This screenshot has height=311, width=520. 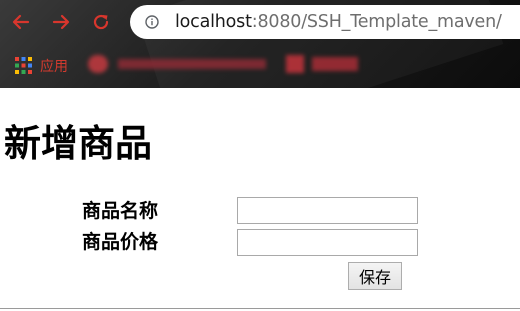 I want to click on forward-button, so click(x=61, y=22).